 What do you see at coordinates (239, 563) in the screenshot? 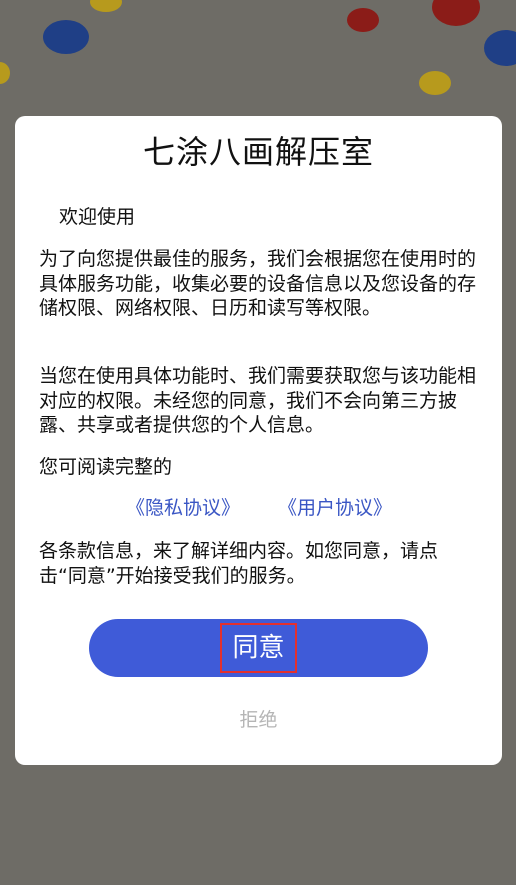
I see `agree-instructions-paragraph: 各条款信息，来了解详细内容。如您同意，请点击“同意”开始接受我们的服务。` at bounding box center [239, 563].